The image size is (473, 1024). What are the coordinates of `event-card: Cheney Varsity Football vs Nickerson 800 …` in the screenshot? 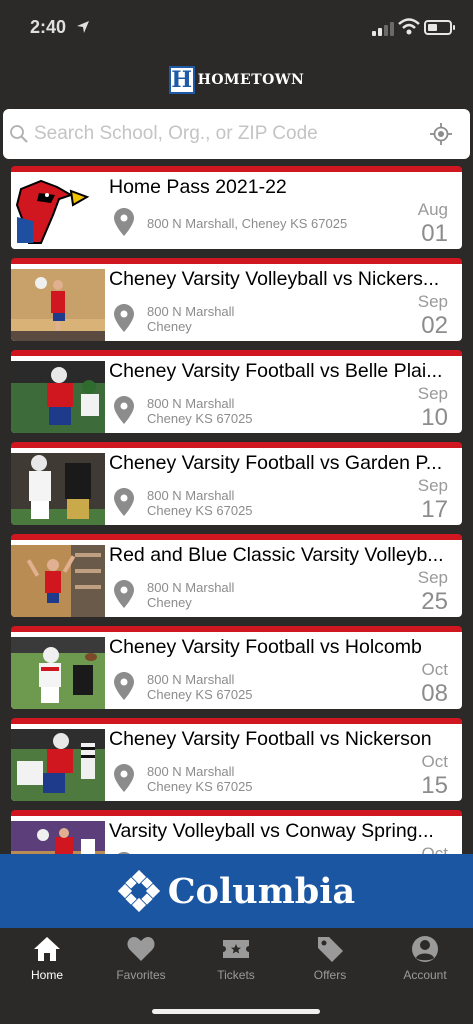 It's located at (236, 759).